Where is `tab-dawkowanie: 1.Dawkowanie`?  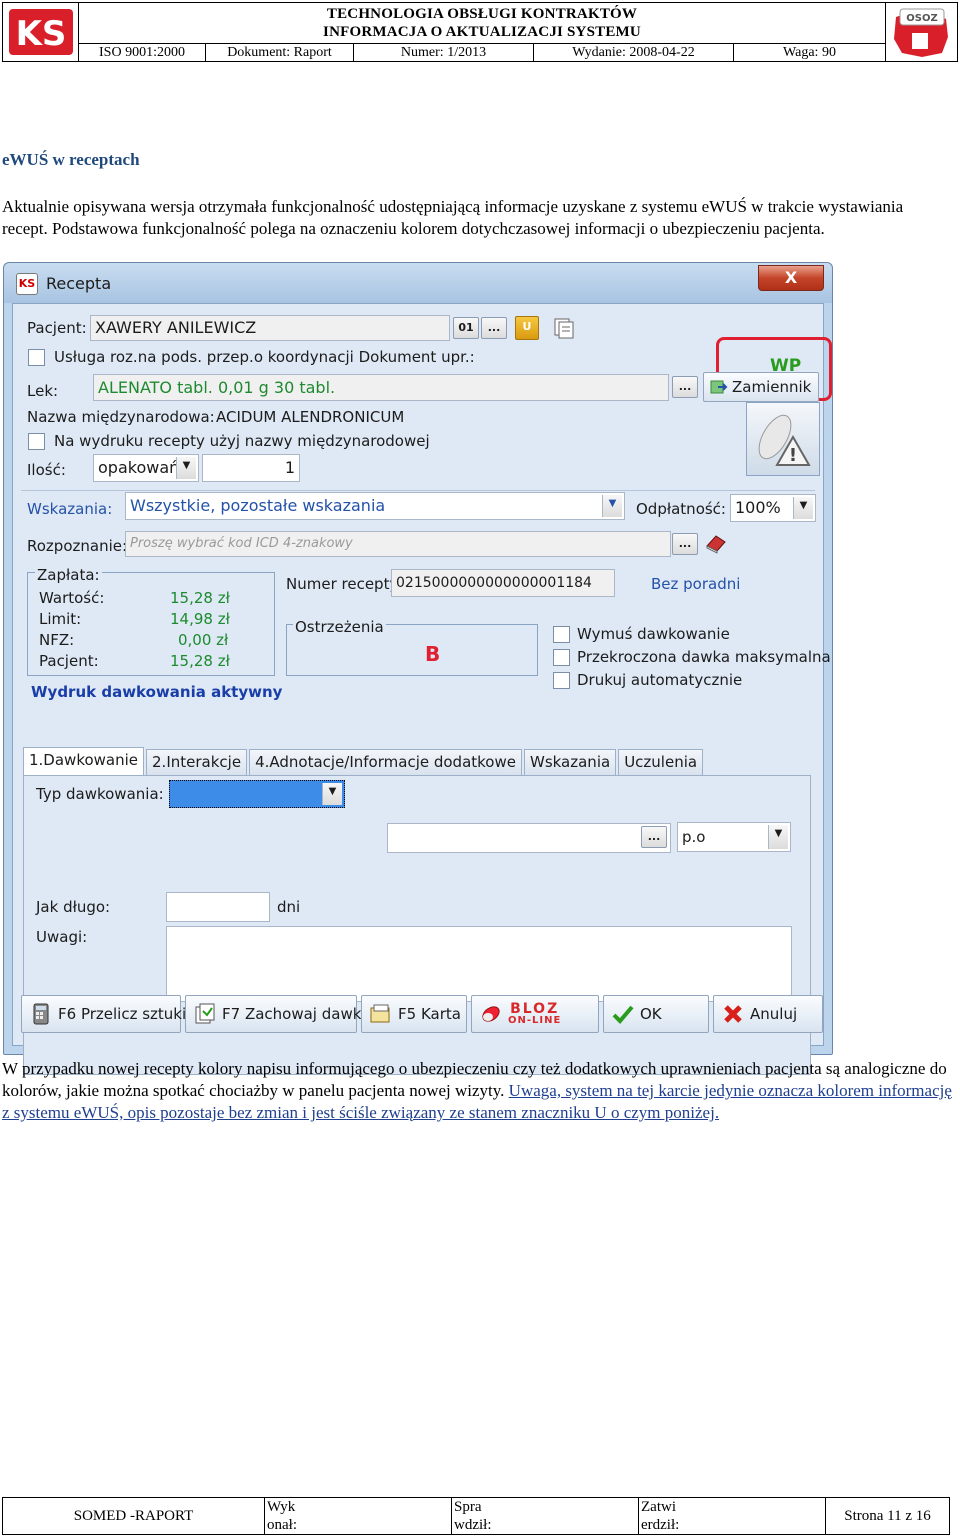
tab-dawkowanie: 1.Dawkowanie is located at coordinates (84, 761).